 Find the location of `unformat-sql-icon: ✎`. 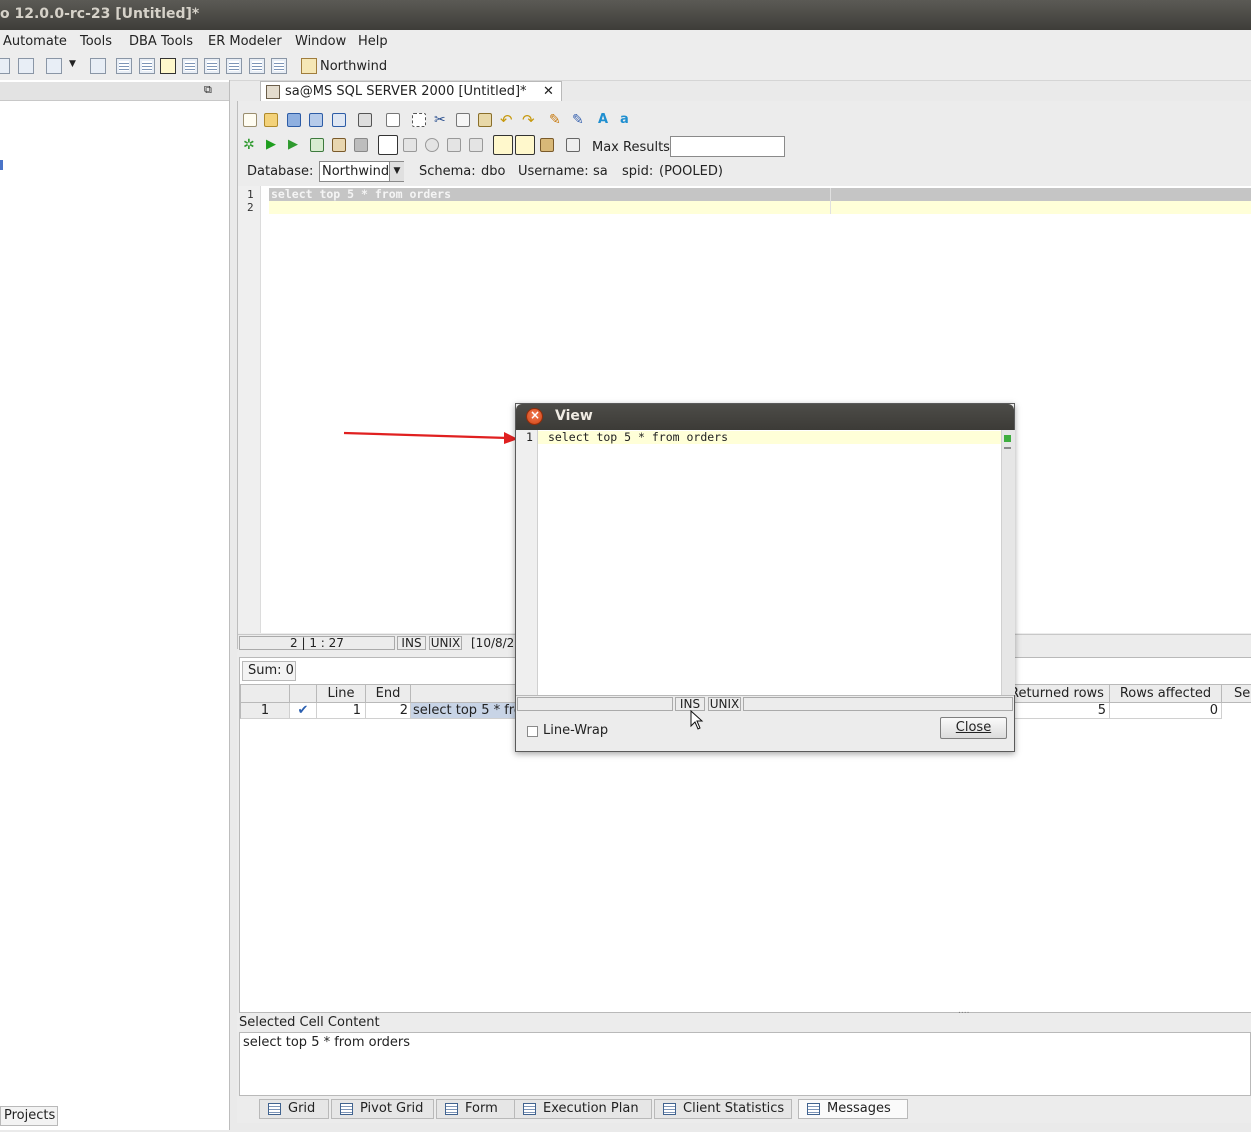

unformat-sql-icon: ✎ is located at coordinates (579, 120).